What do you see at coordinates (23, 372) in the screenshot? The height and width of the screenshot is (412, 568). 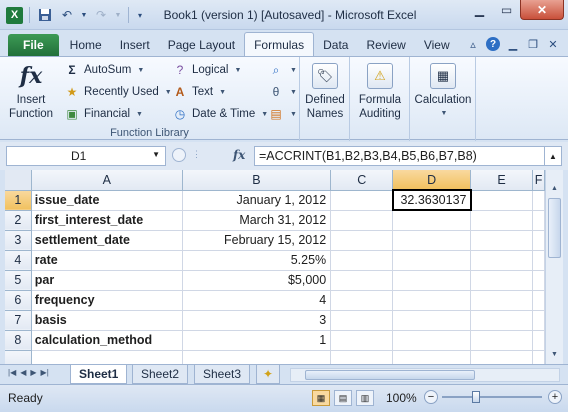 I see `prev-sheet-icon: ◀` at bounding box center [23, 372].